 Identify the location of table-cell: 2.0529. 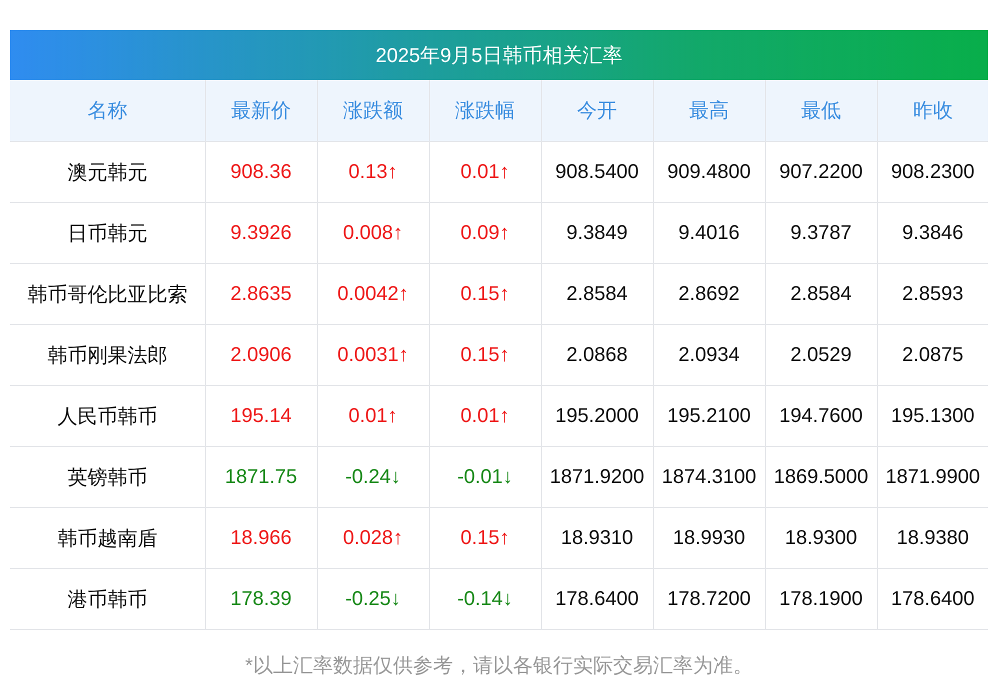
(821, 355).